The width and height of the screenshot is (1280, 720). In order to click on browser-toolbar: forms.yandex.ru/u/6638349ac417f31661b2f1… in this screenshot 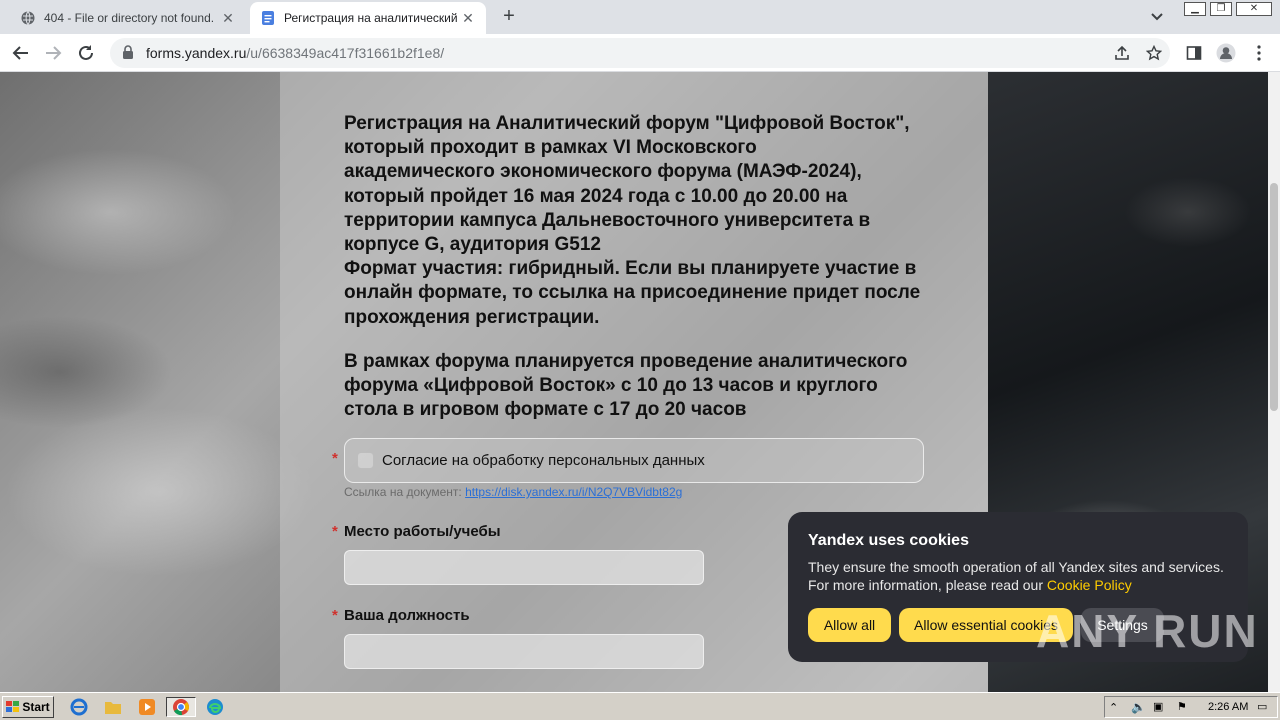, I will do `click(640, 53)`.